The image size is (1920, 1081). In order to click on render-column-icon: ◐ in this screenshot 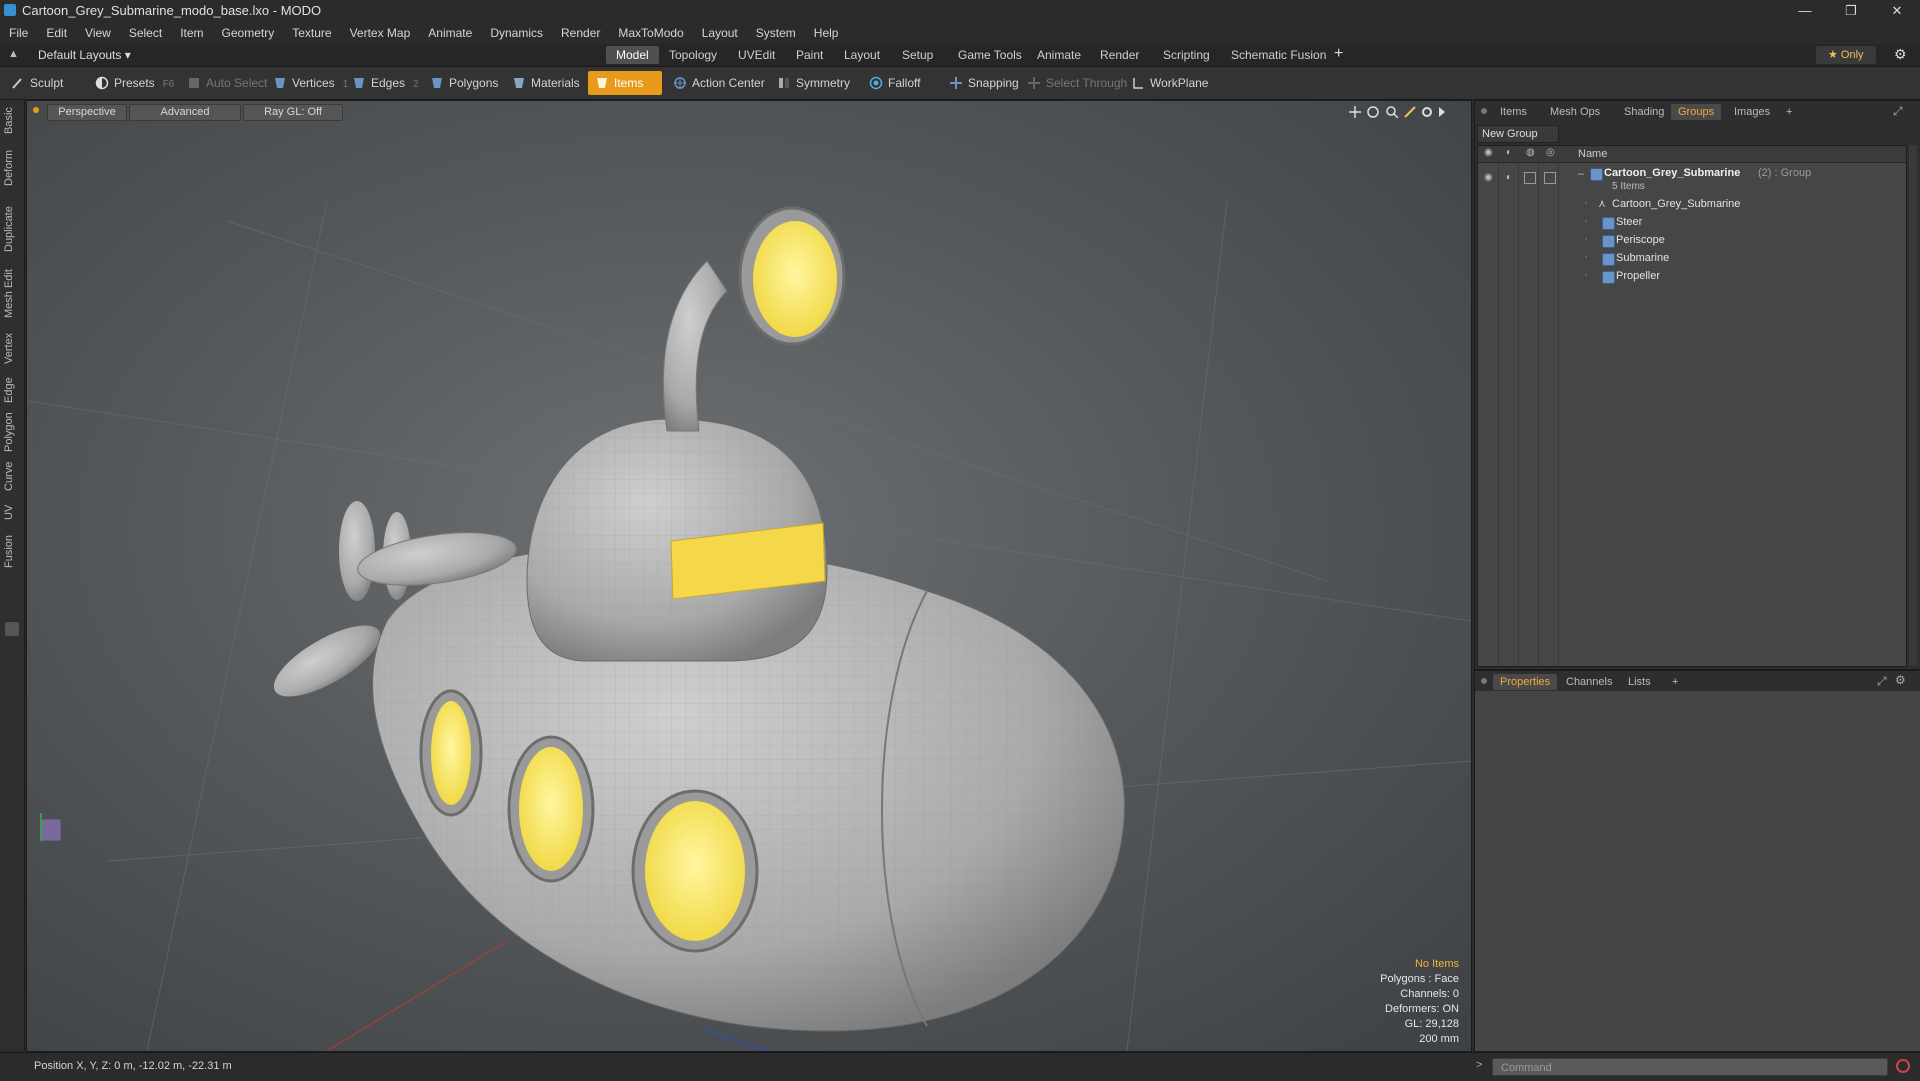, I will do `click(1509, 152)`.